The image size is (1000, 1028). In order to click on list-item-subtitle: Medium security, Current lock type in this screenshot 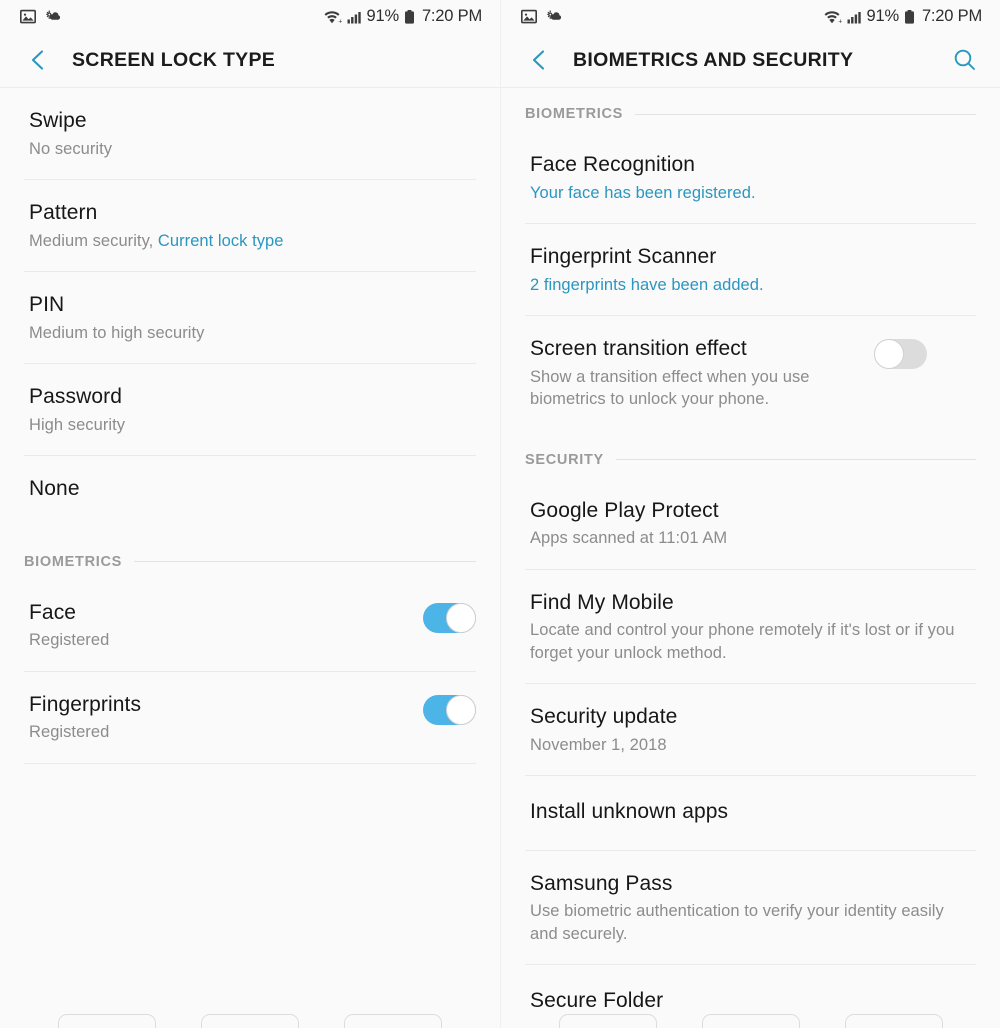, I will do `click(252, 241)`.